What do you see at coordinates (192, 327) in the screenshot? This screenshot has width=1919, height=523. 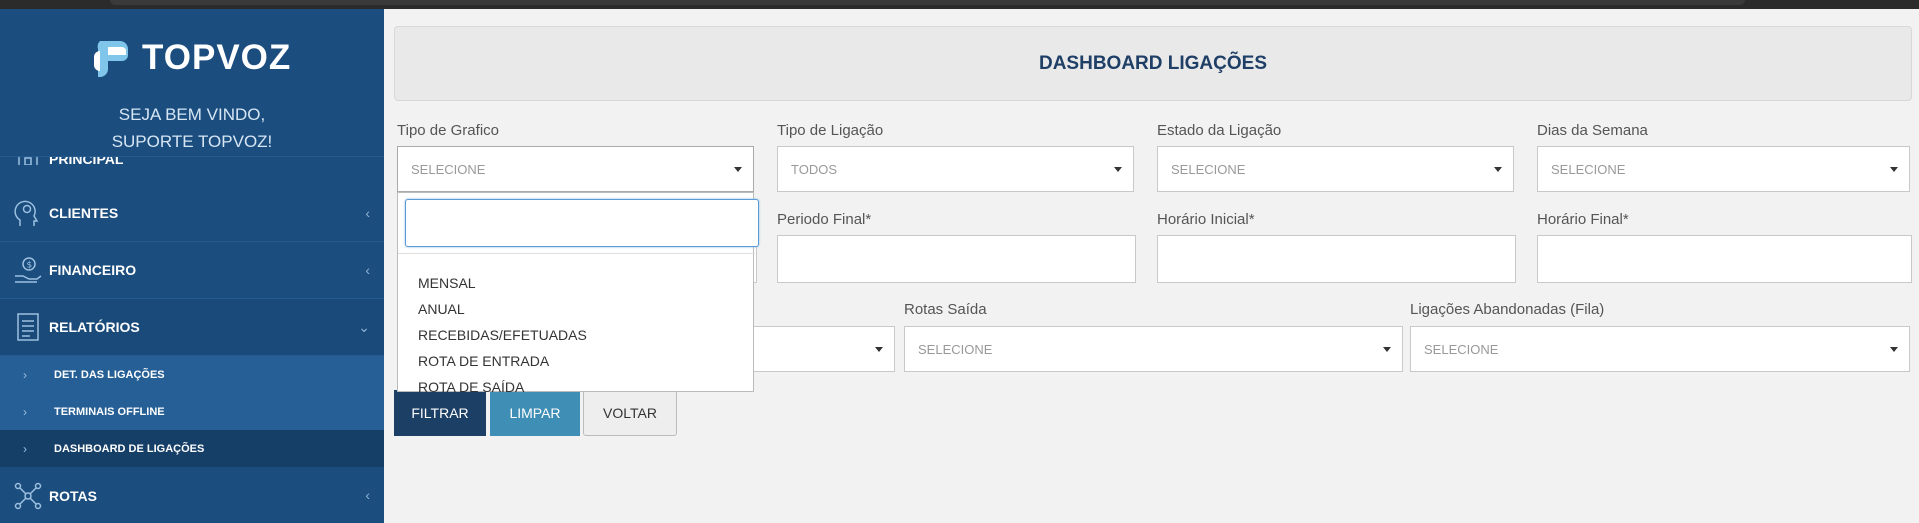 I see `sidebar-item-relatorios: RELATÓRIOS ⌄` at bounding box center [192, 327].